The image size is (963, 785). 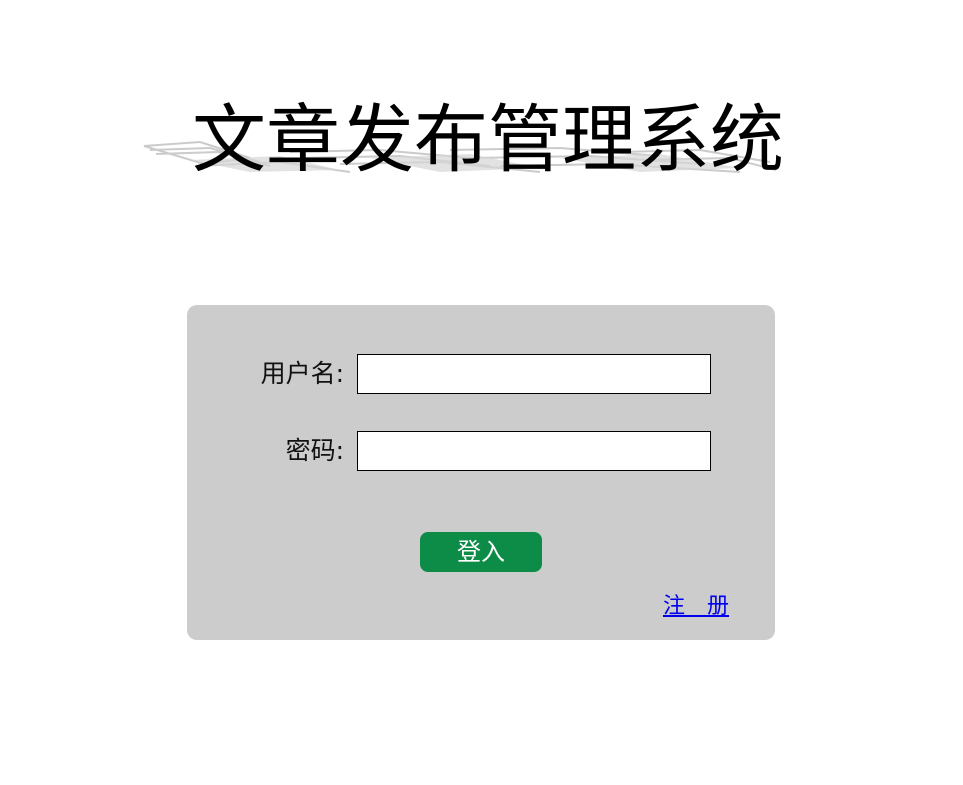 I want to click on login-button: 登入, so click(x=481, y=552).